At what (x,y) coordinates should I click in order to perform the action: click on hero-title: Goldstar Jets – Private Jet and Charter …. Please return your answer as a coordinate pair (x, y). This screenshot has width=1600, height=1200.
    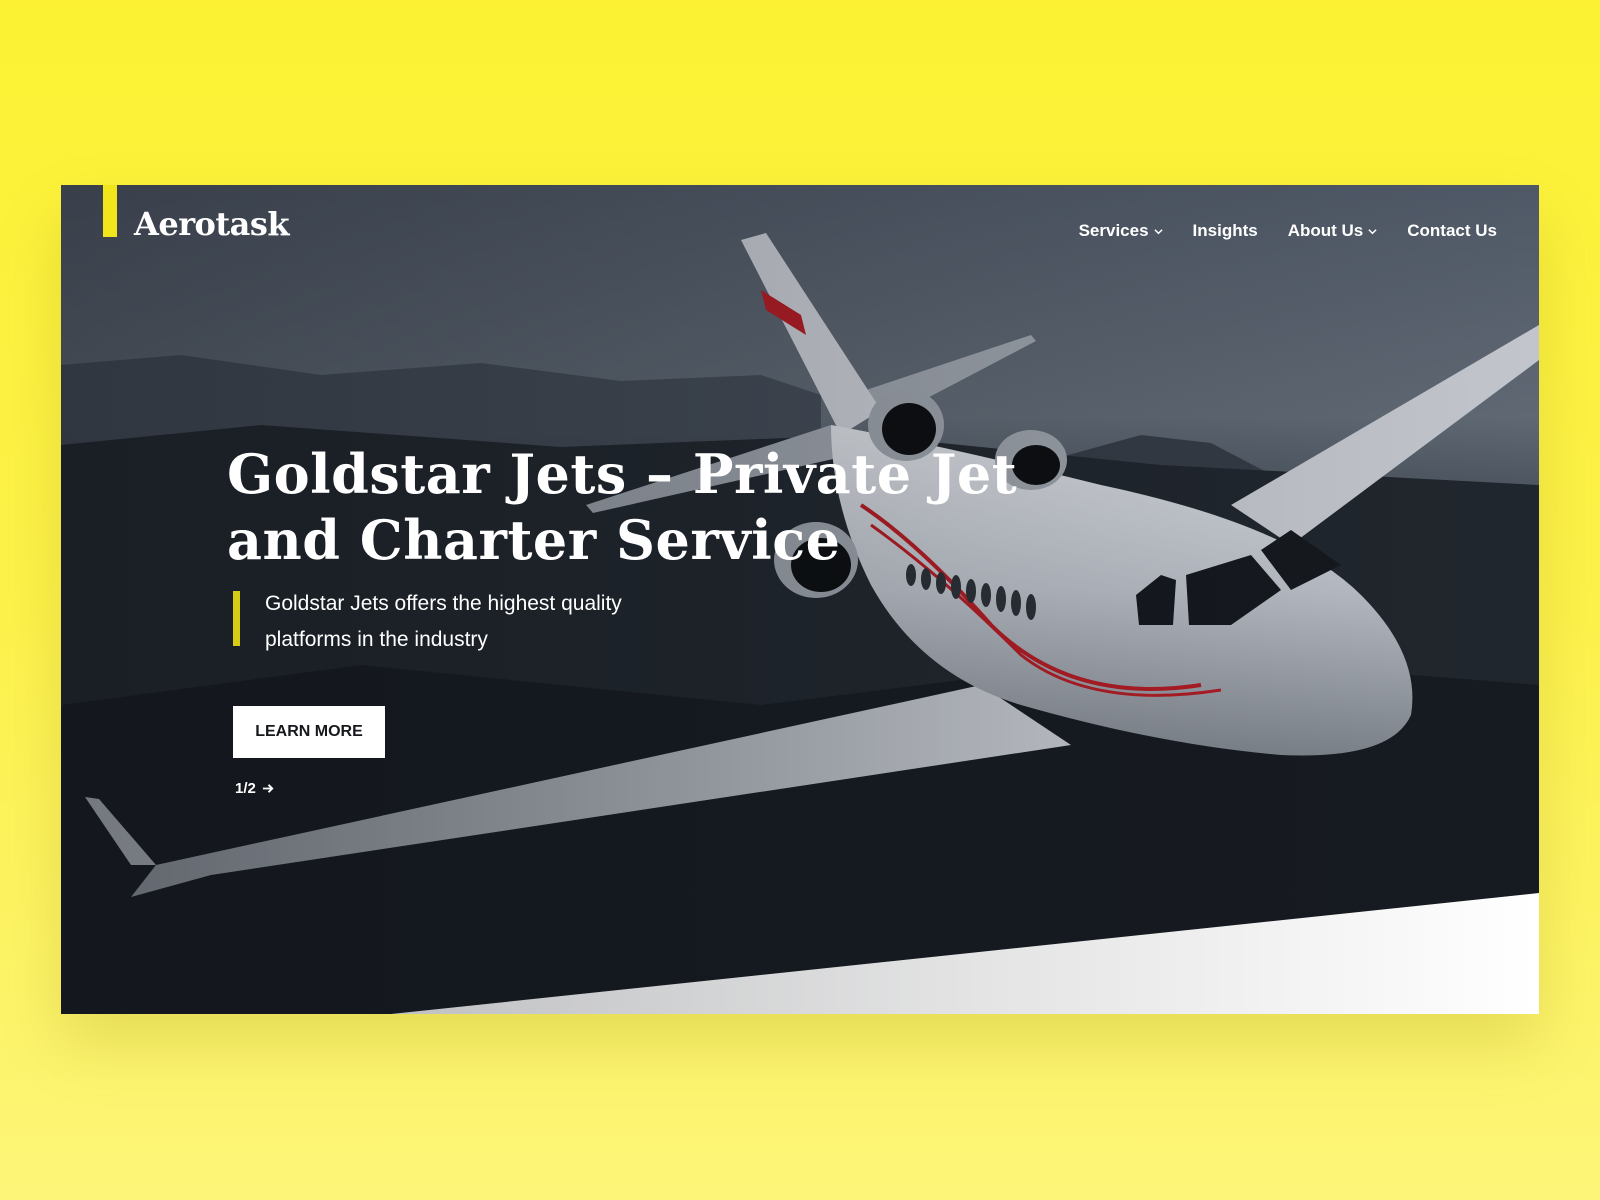
    Looking at the image, I should click on (622, 507).